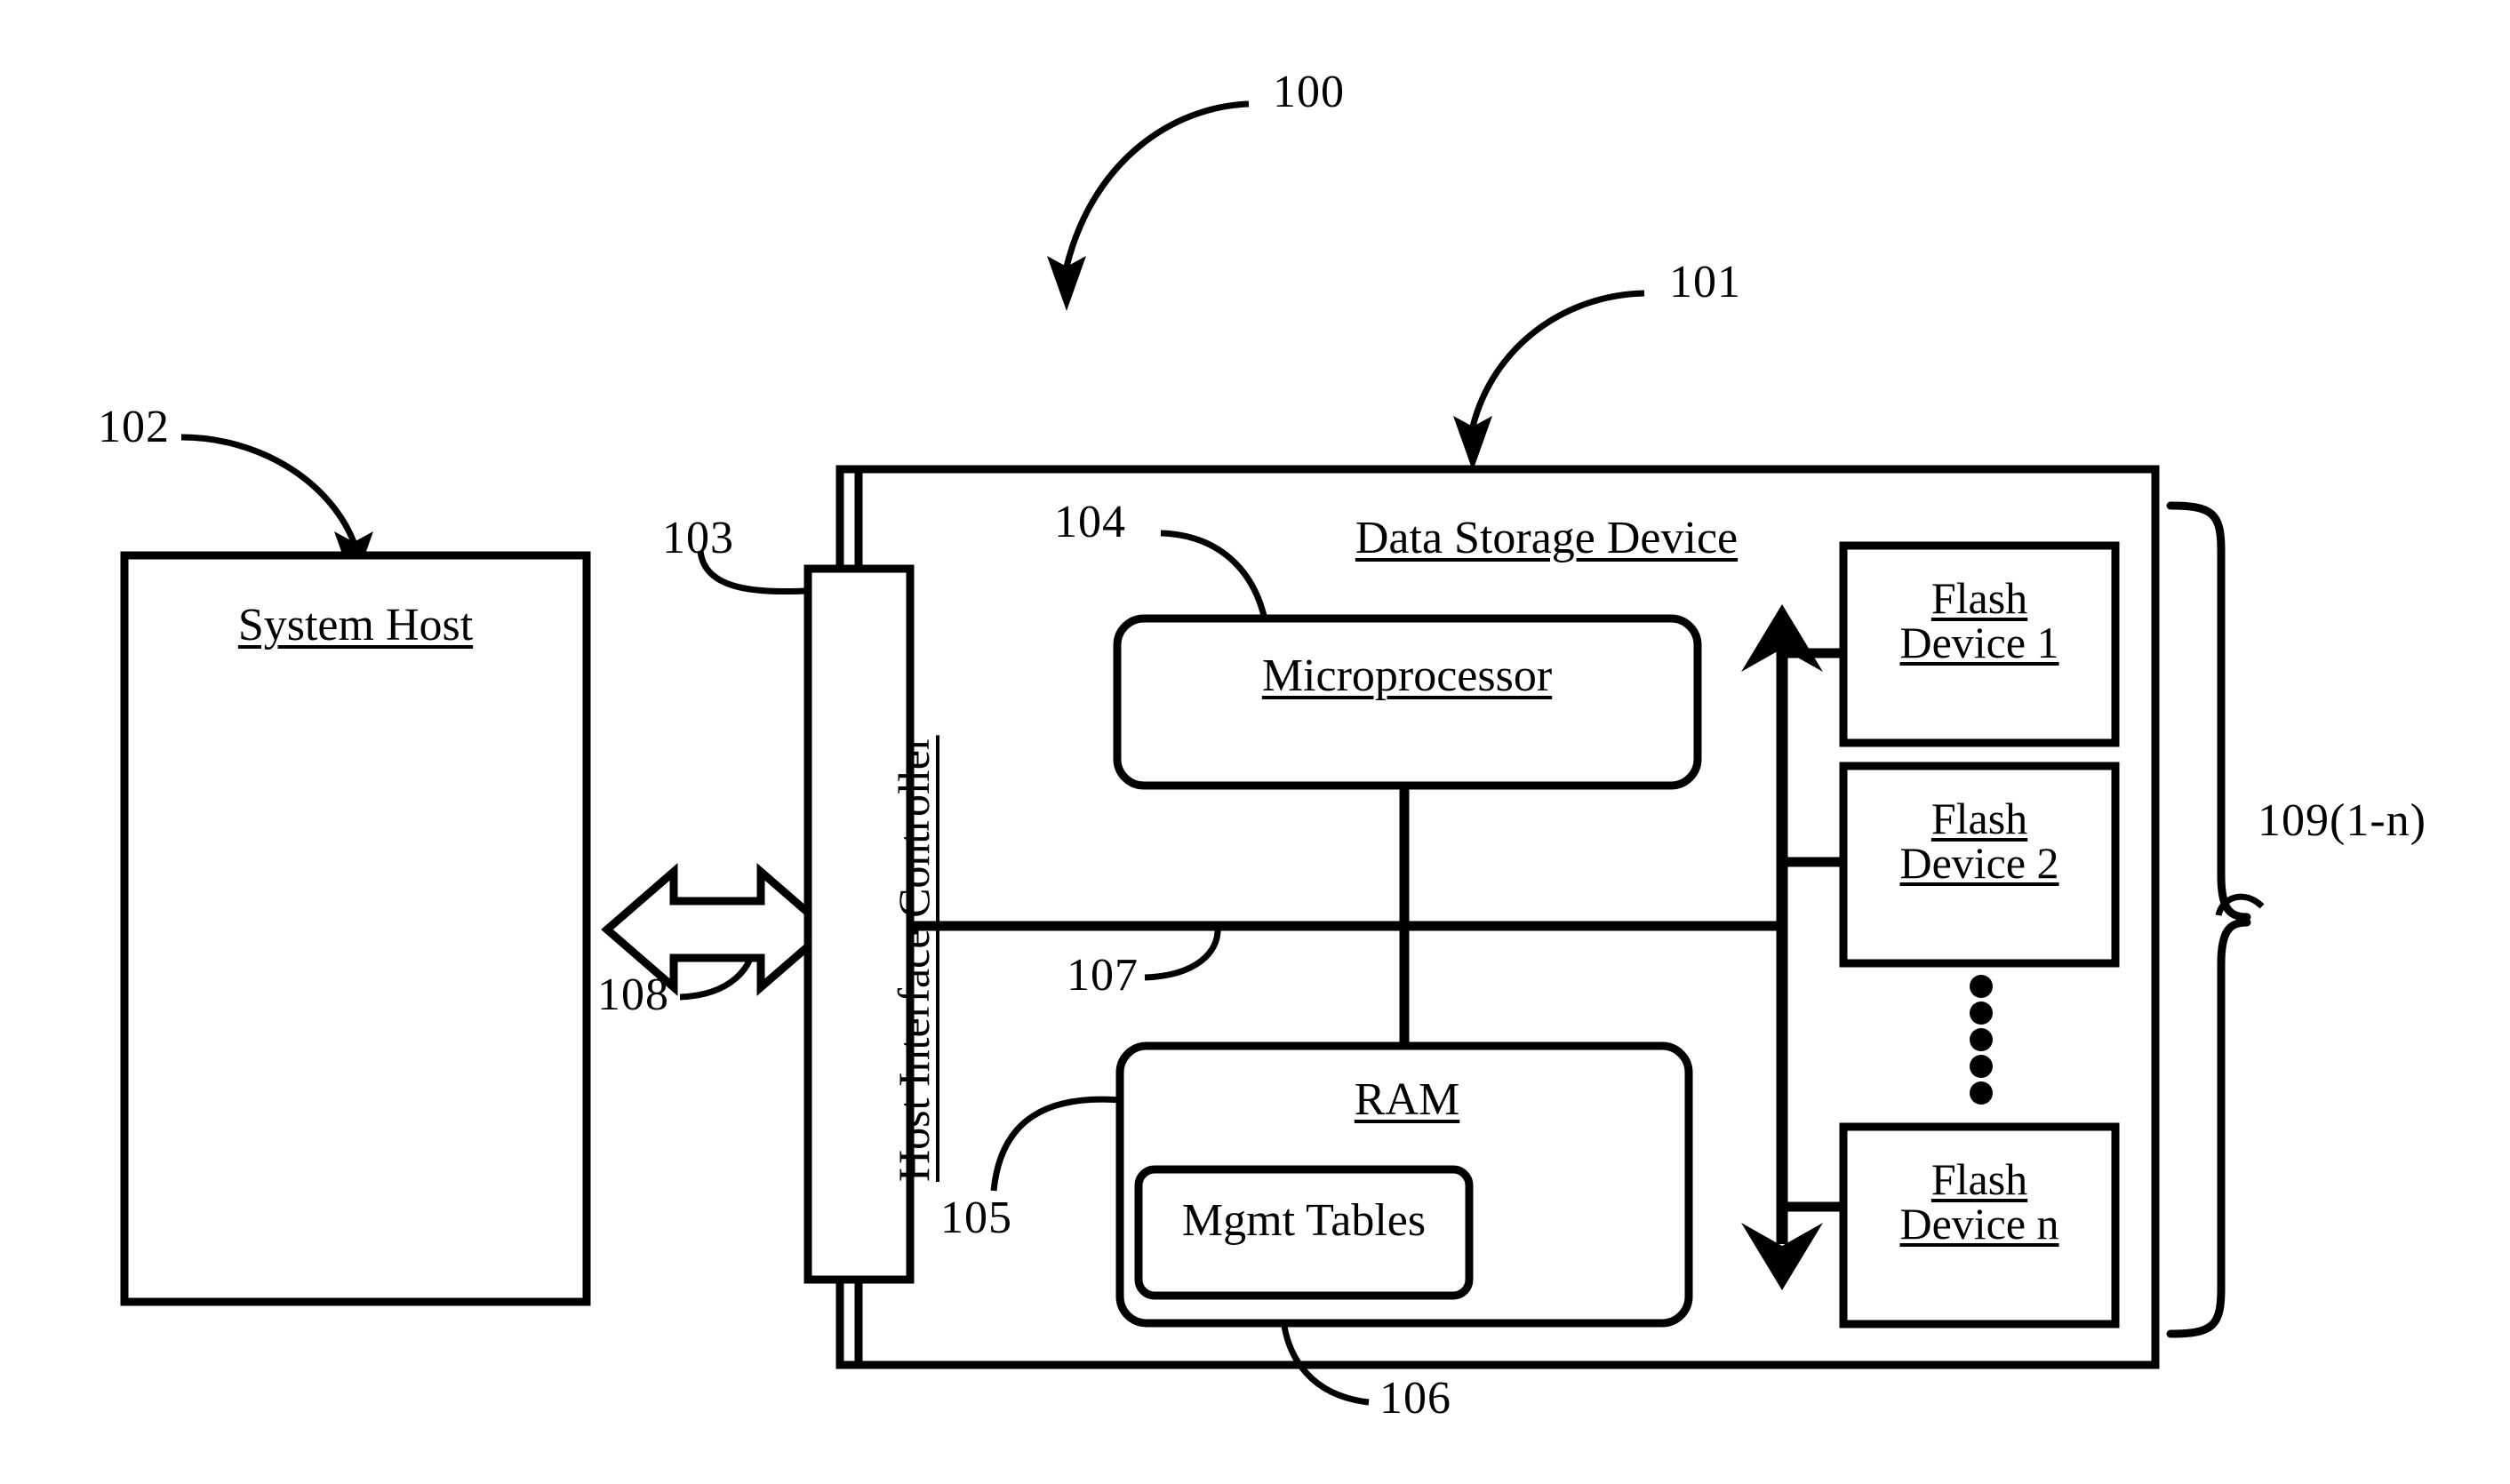 The width and height of the screenshot is (2510, 1484). I want to click on flash-device-n-label: Flash Device n, so click(1978, 1202).